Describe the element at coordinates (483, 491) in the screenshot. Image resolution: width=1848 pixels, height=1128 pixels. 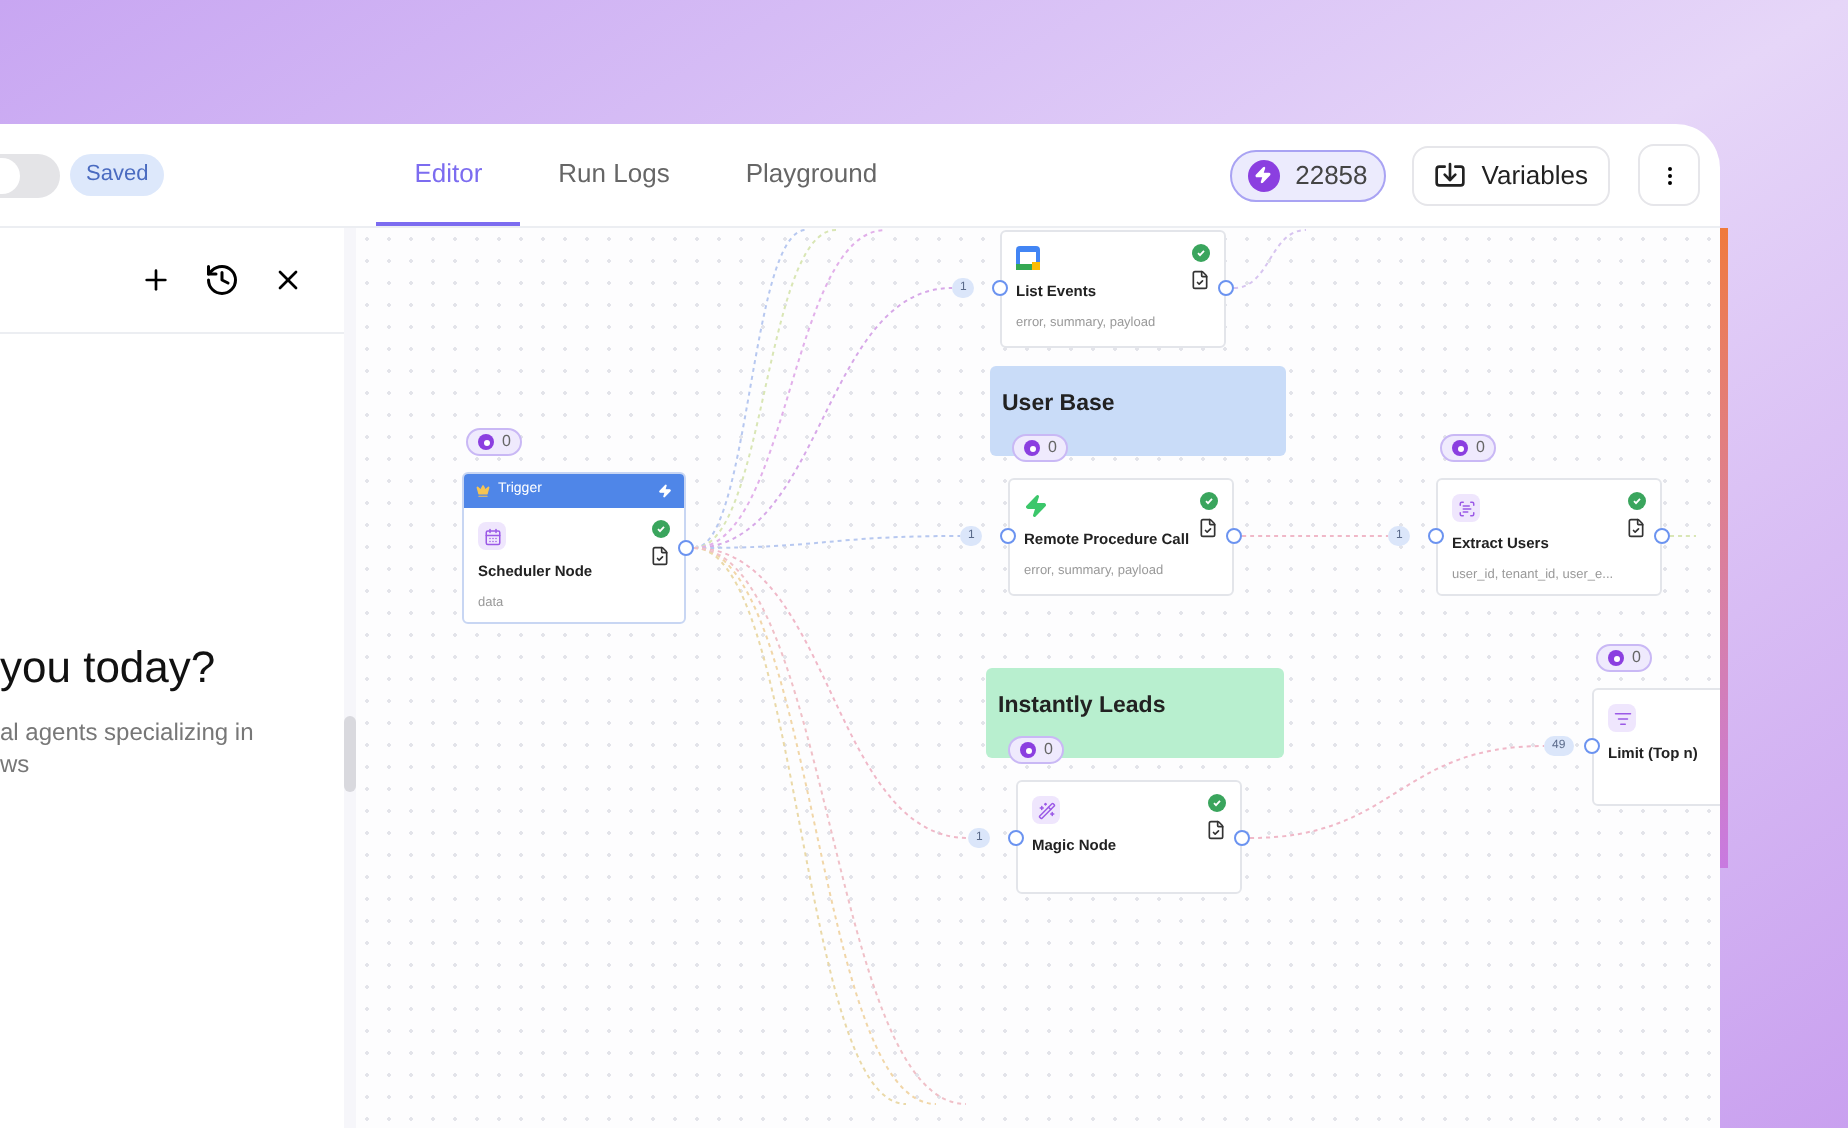
I see `crown-icon` at that location.